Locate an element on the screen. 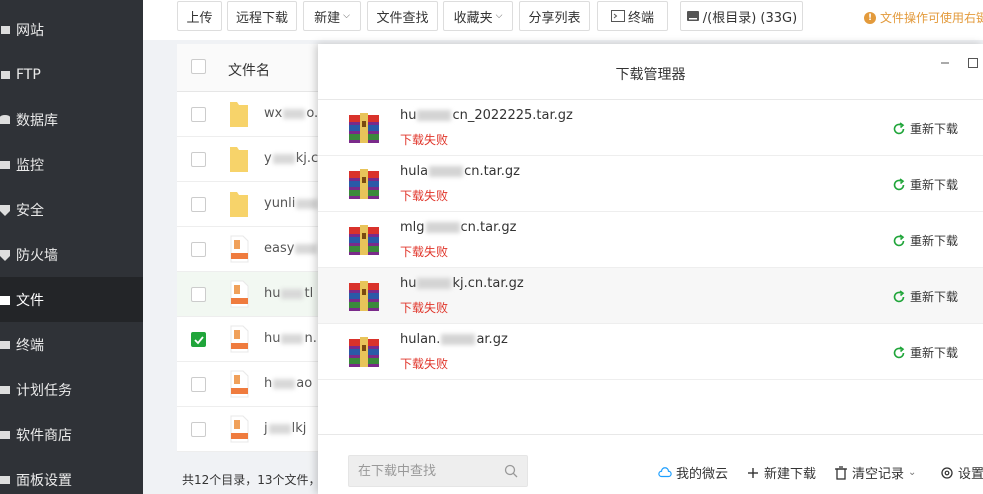  sidebar-item-database: 数据库 is located at coordinates (71, 119).